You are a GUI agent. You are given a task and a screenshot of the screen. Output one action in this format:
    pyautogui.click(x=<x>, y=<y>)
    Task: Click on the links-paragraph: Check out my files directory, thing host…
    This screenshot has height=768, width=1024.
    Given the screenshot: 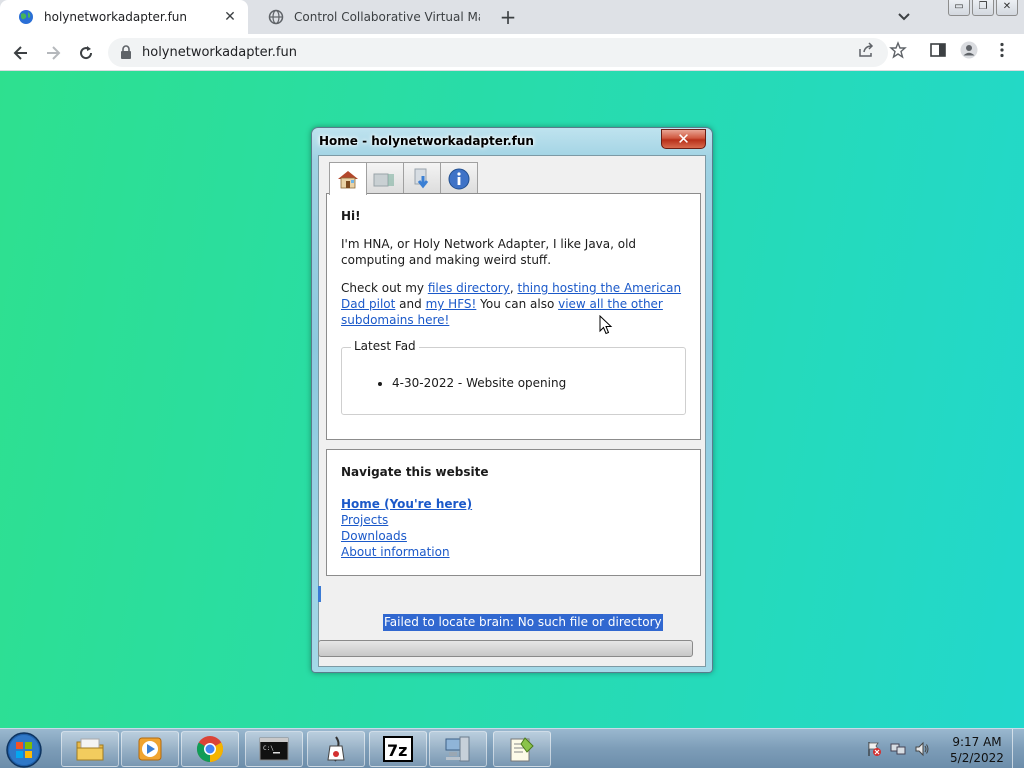 What is the action you would take?
    pyautogui.click(x=513, y=304)
    